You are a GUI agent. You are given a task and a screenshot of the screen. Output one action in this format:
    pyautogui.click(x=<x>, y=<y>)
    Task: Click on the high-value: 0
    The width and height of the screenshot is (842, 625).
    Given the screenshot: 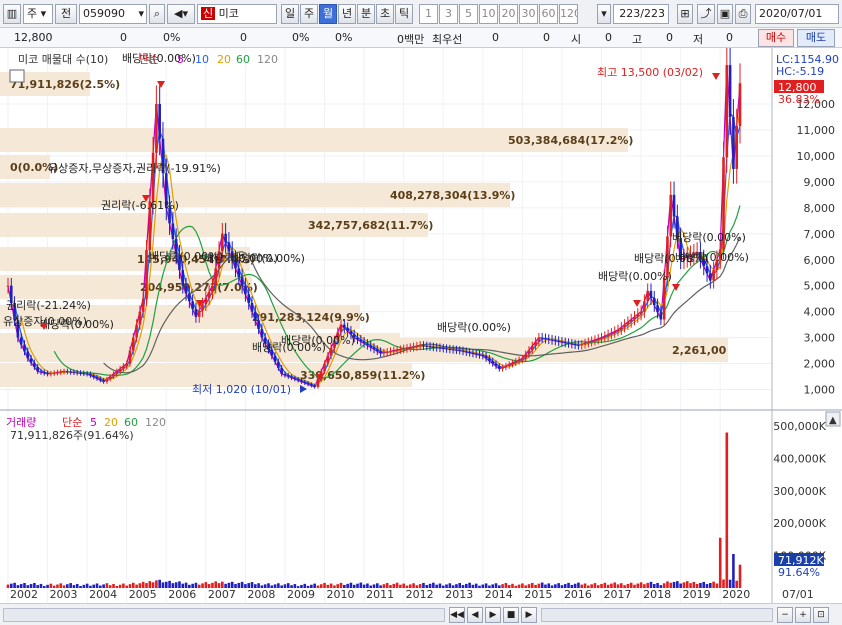 What is the action you would take?
    pyautogui.click(x=669, y=37)
    